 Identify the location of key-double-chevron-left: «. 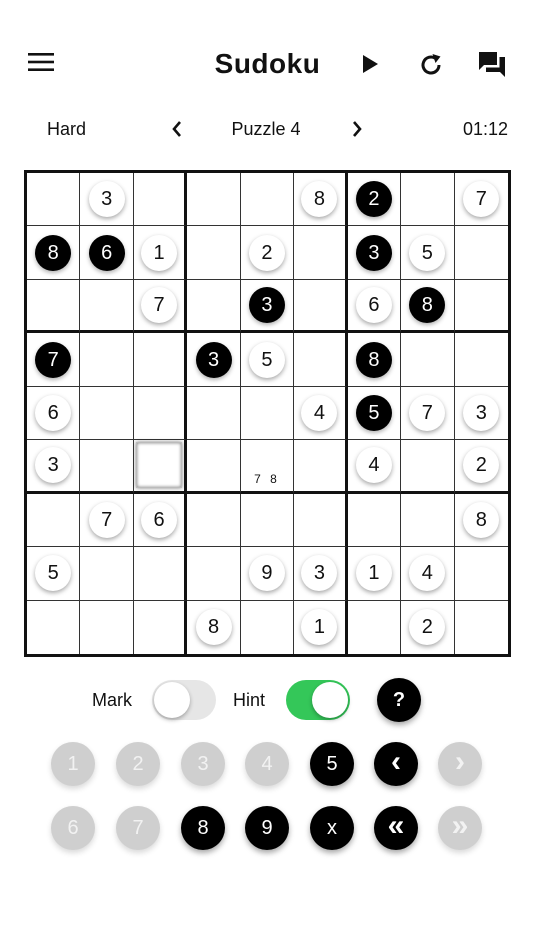
(396, 828).